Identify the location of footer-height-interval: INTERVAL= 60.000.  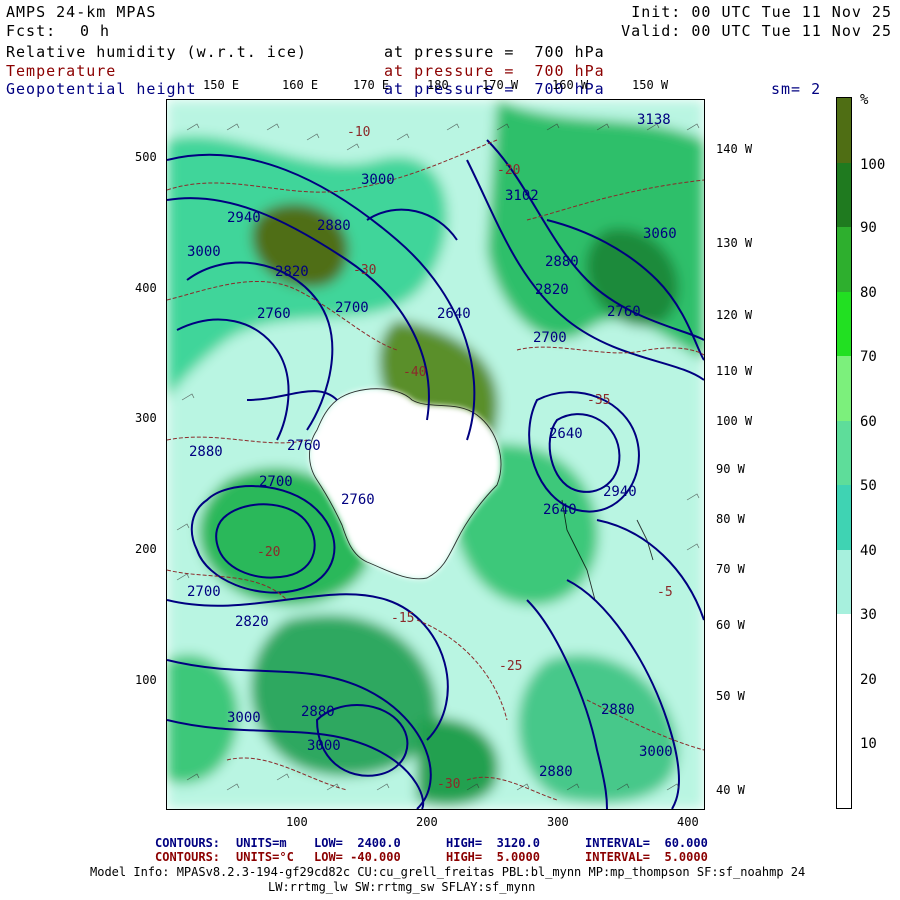
(646, 843).